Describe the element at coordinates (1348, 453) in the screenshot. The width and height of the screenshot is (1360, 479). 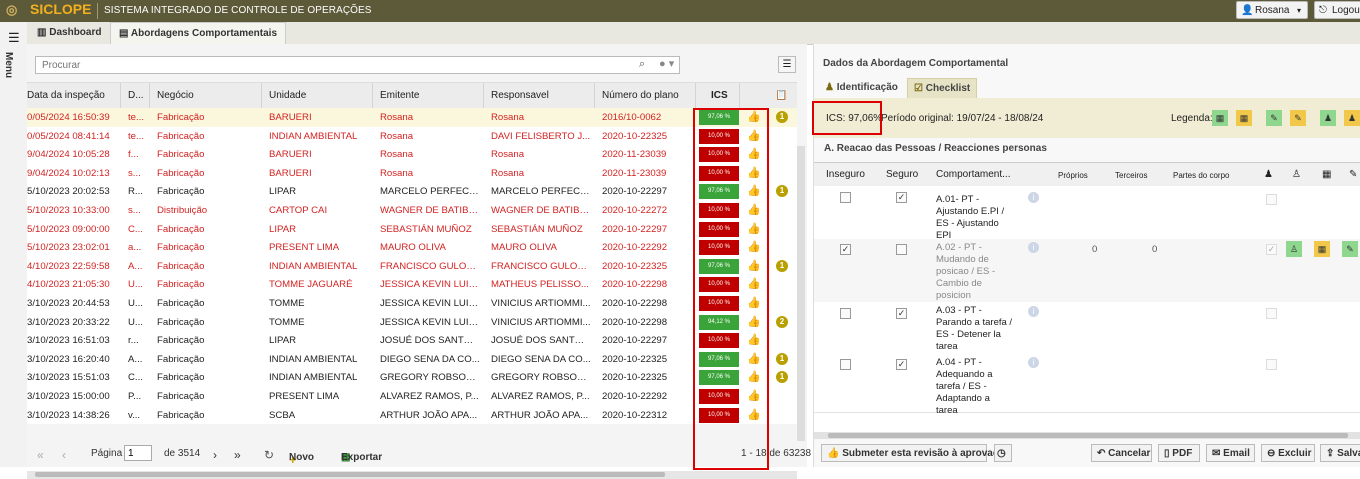
I see `save-label: Salvar` at that location.